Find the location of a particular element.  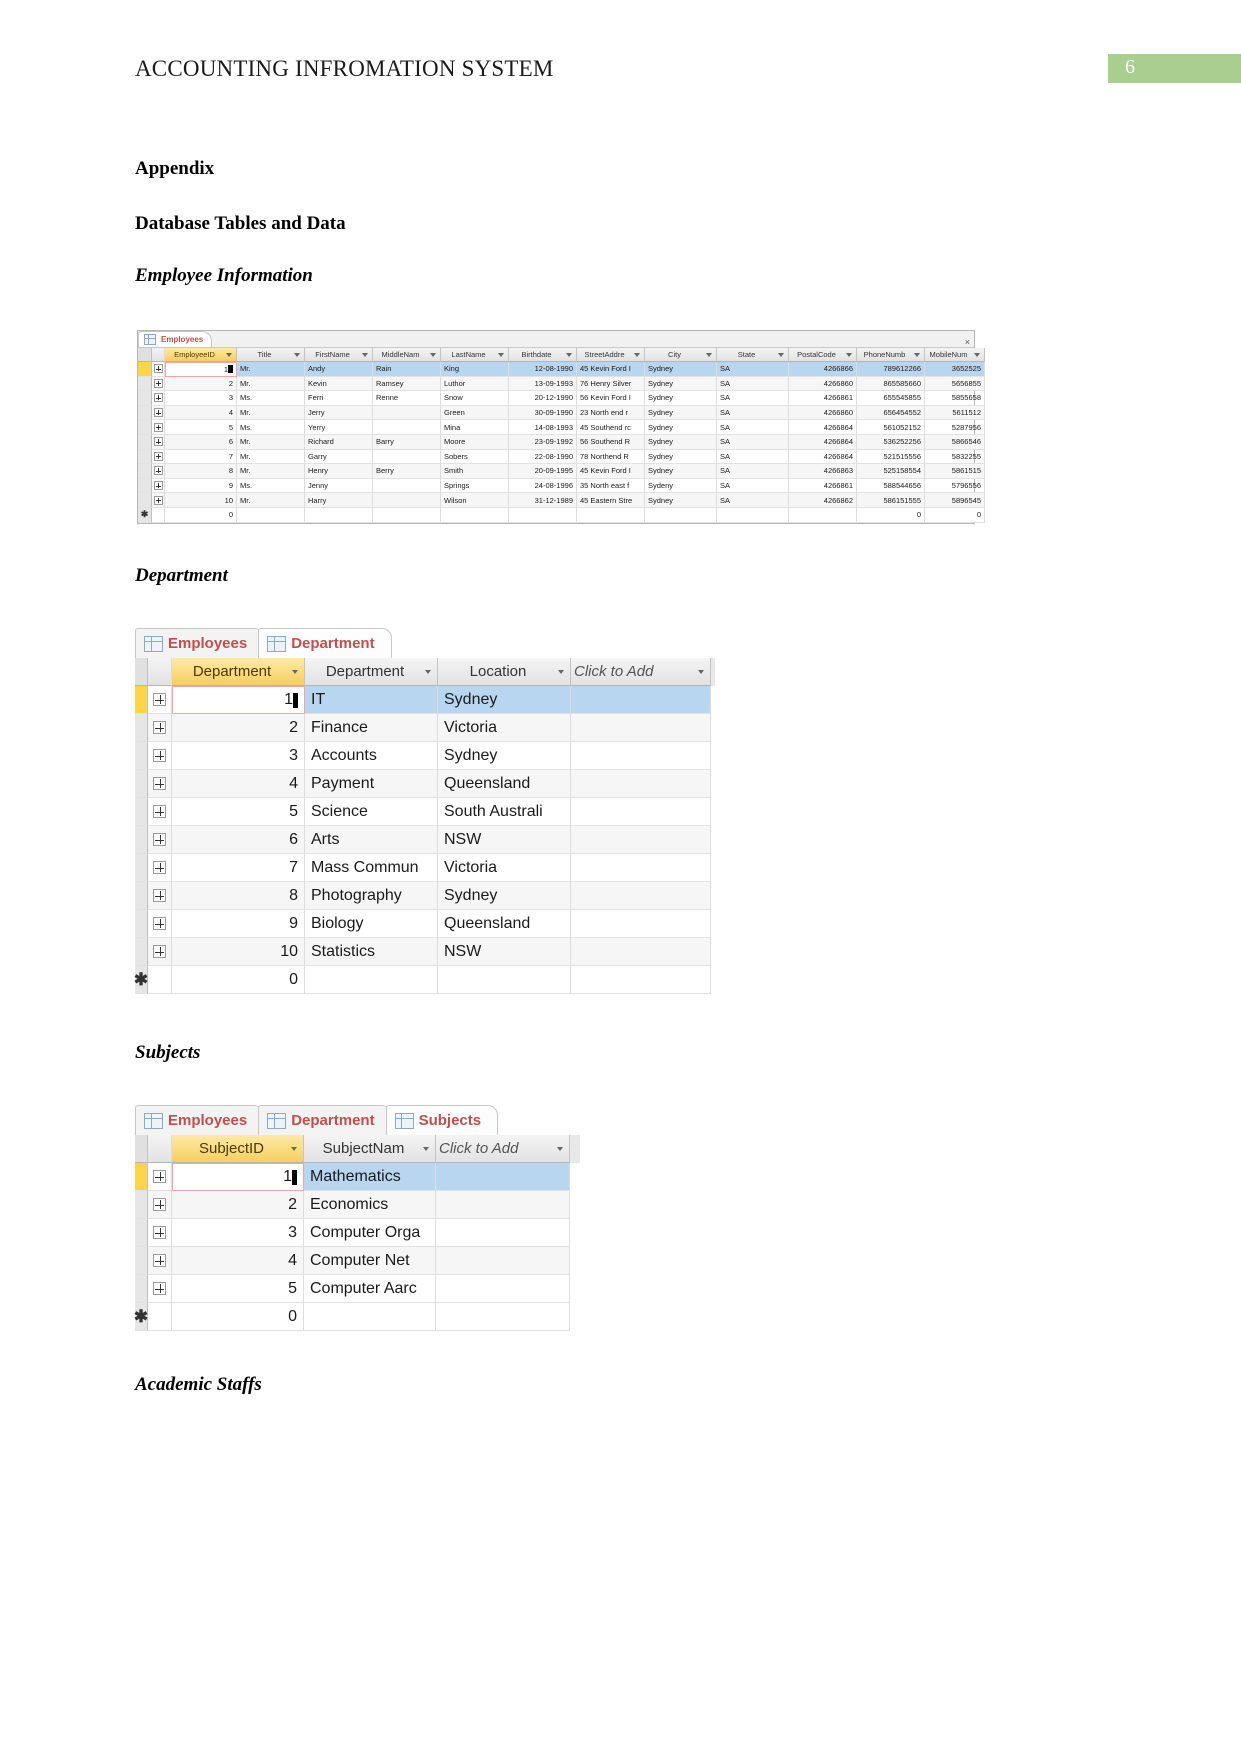

table-cell: Kevin is located at coordinates (339, 384).